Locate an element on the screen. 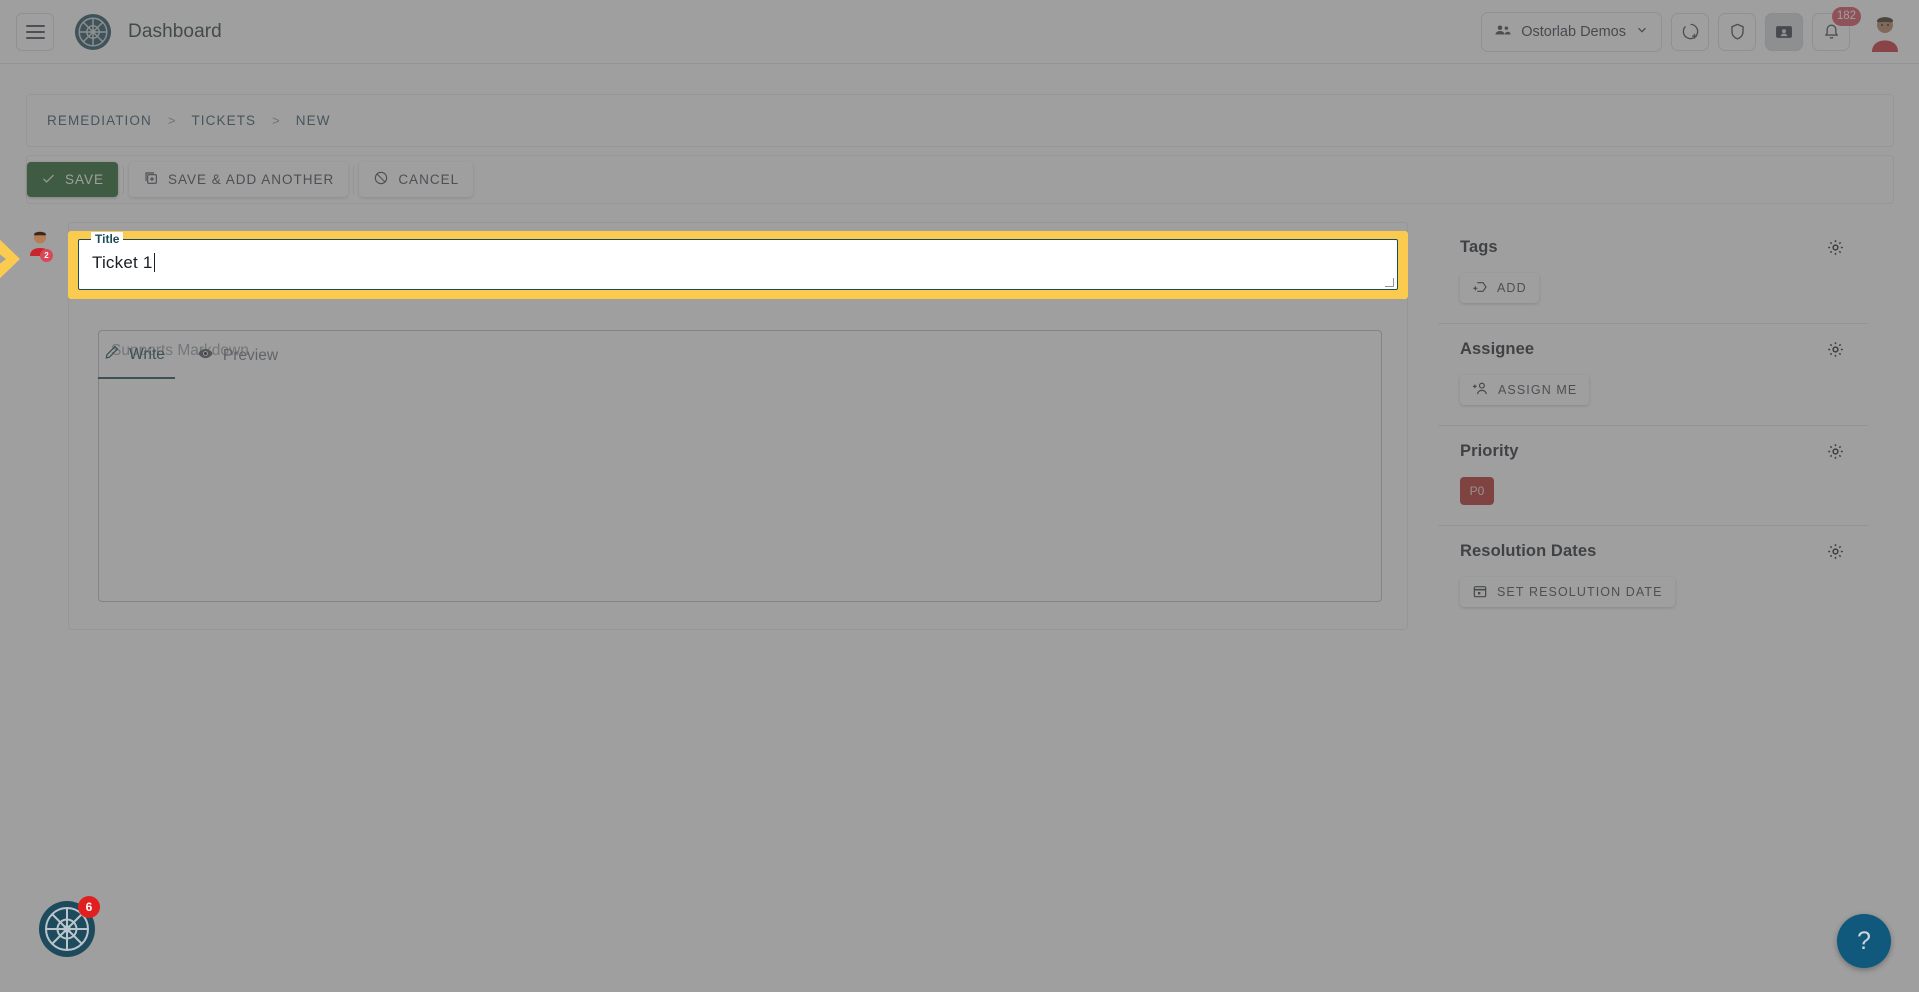 The image size is (1919, 992). breadcrumb: REMEDIATION > TICKETS > NEW is located at coordinates (960, 120).